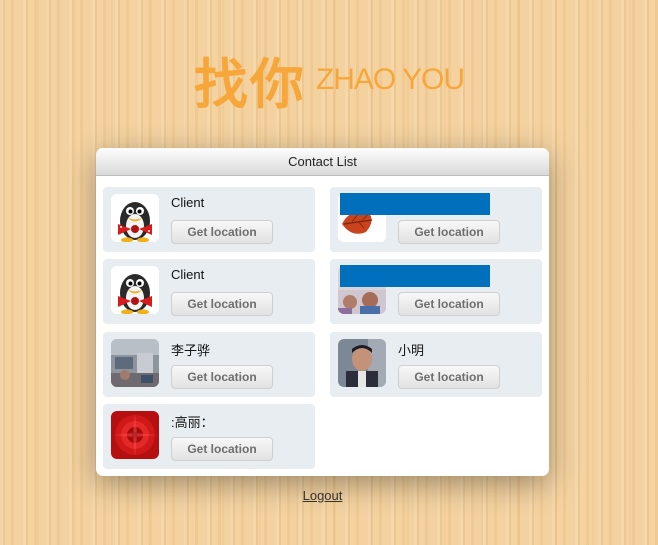 This screenshot has width=658, height=545. I want to click on contact-name: 小明, so click(411, 350).